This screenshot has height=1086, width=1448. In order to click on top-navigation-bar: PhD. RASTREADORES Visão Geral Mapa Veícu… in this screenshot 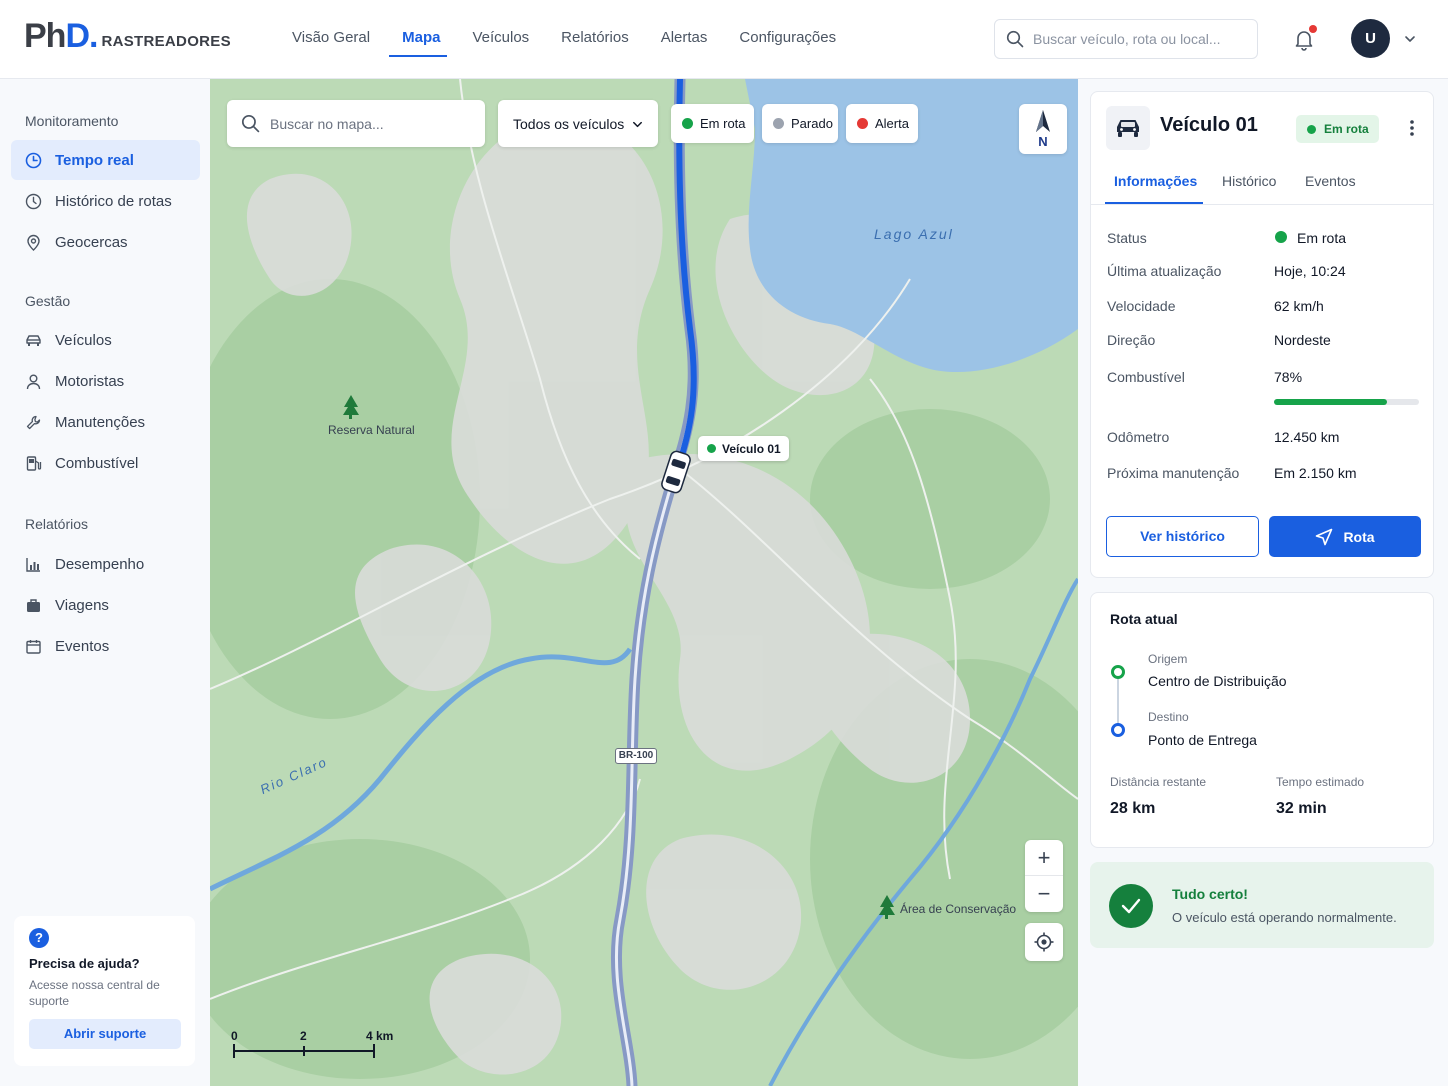, I will do `click(724, 39)`.